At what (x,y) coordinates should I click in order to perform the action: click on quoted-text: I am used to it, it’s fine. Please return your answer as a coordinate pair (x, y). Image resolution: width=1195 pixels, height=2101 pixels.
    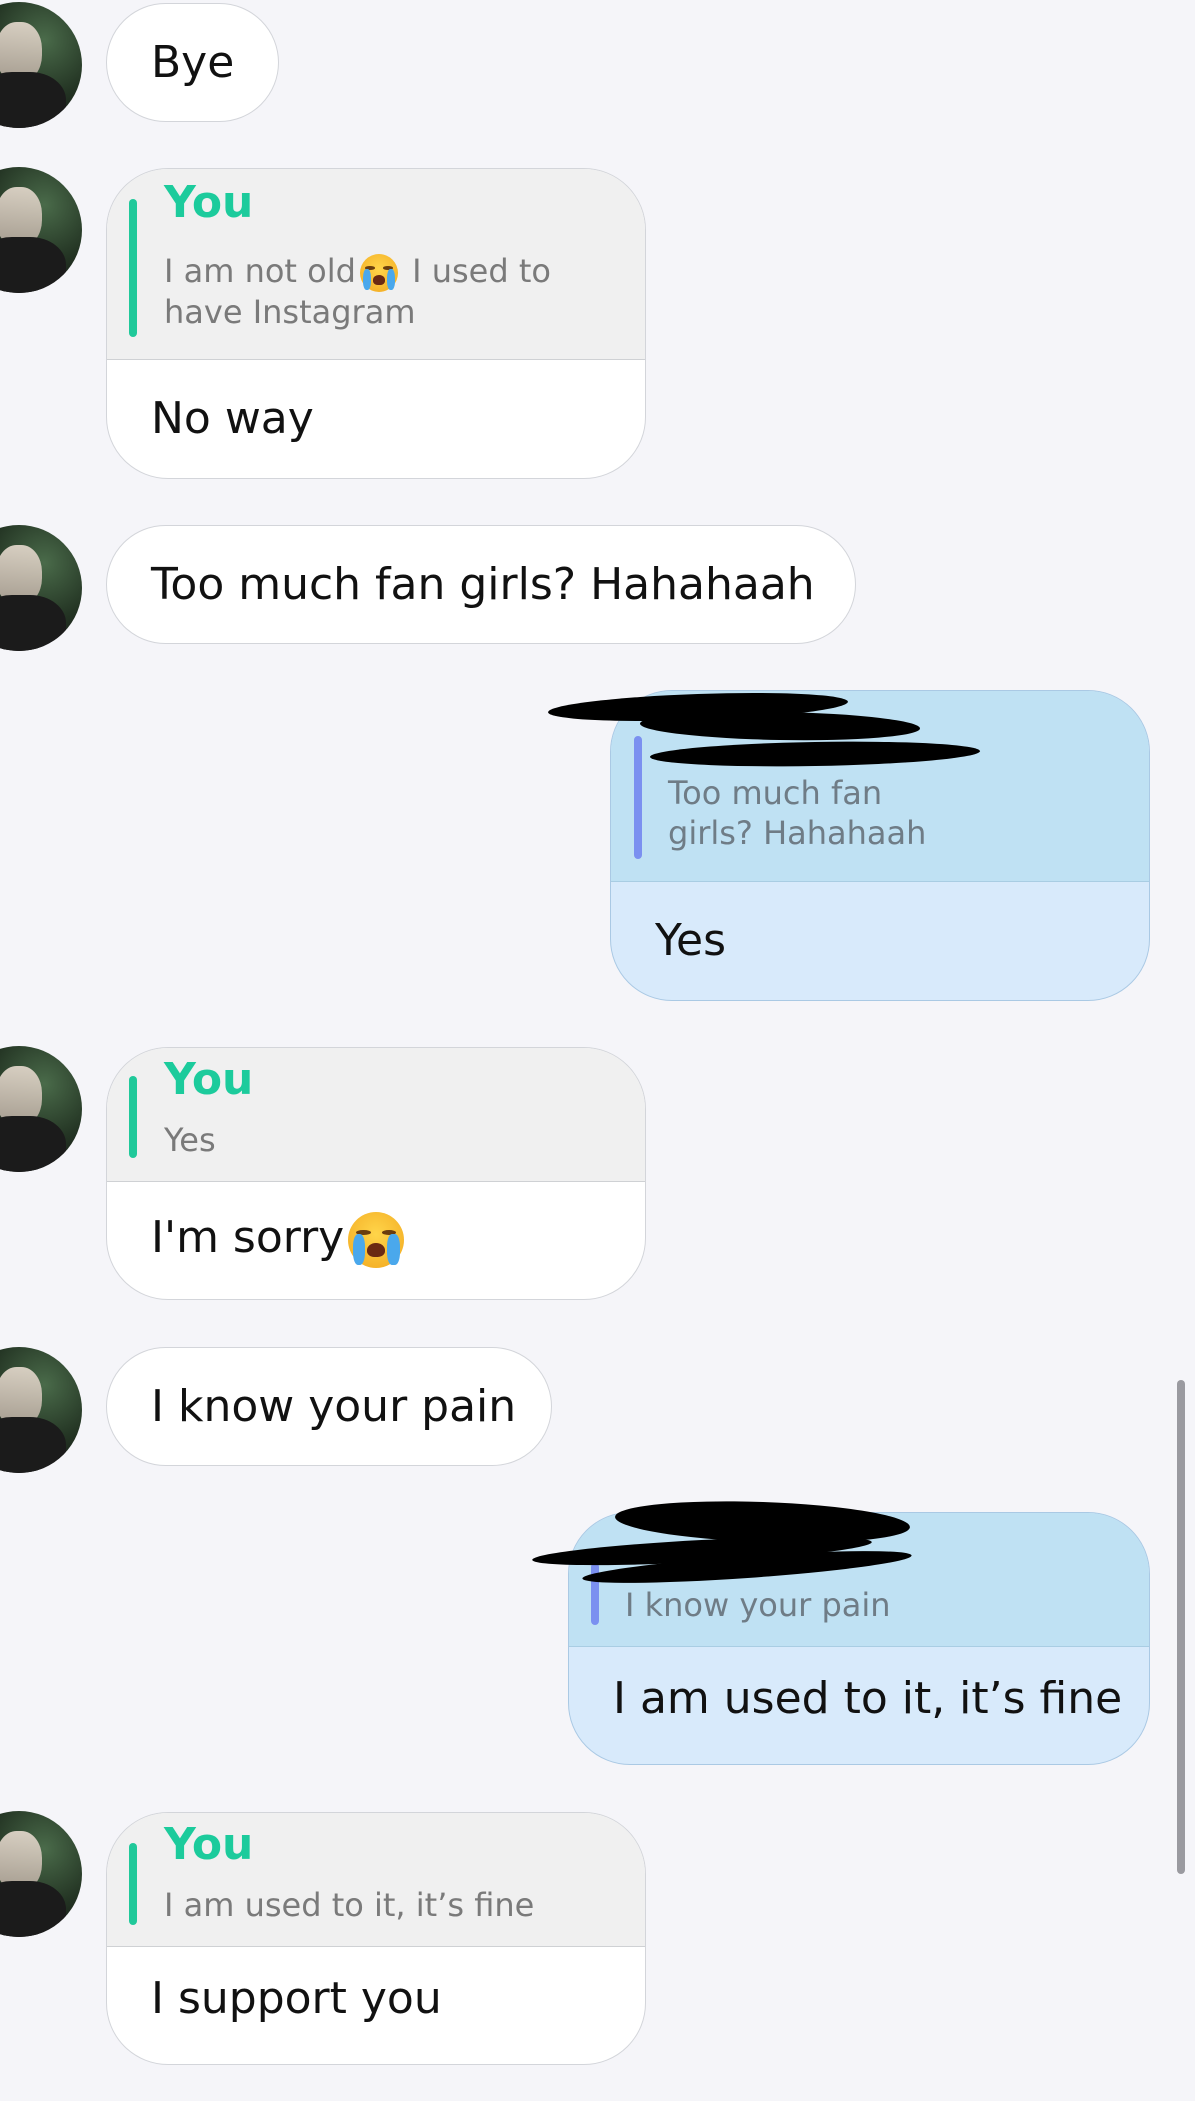
    Looking at the image, I should click on (349, 1905).